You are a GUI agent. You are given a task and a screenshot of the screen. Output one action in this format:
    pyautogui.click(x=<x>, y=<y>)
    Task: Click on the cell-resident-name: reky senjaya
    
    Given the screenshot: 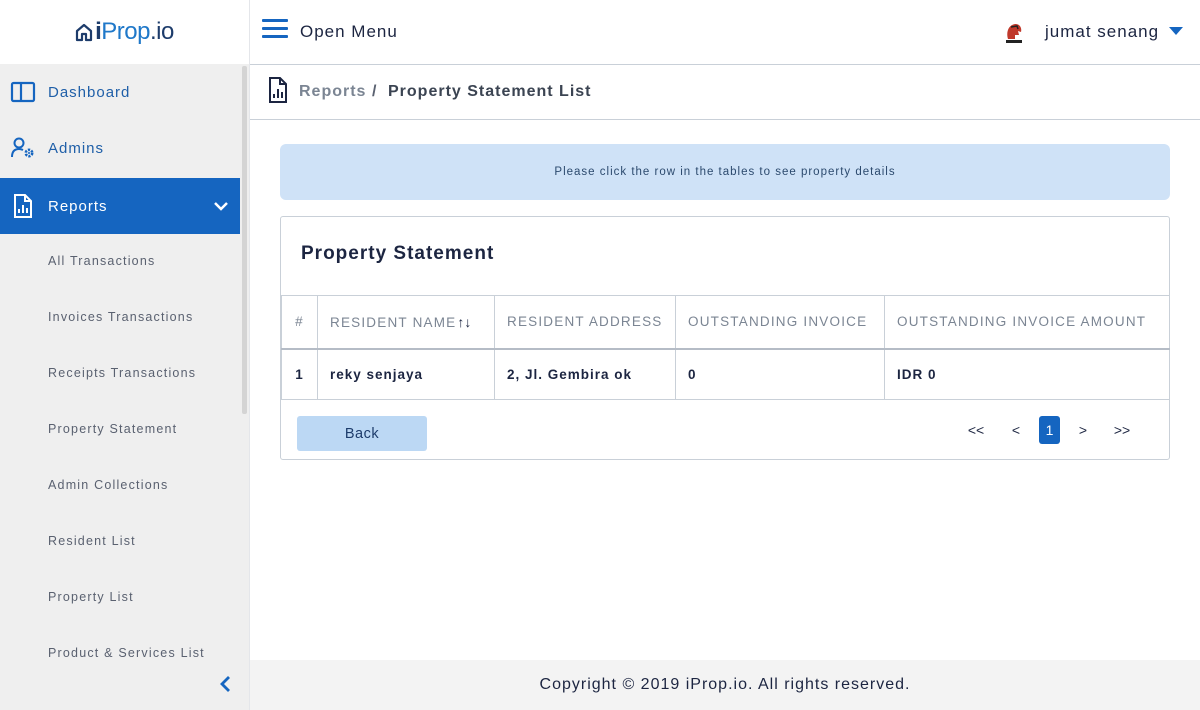 What is the action you would take?
    pyautogui.click(x=406, y=374)
    